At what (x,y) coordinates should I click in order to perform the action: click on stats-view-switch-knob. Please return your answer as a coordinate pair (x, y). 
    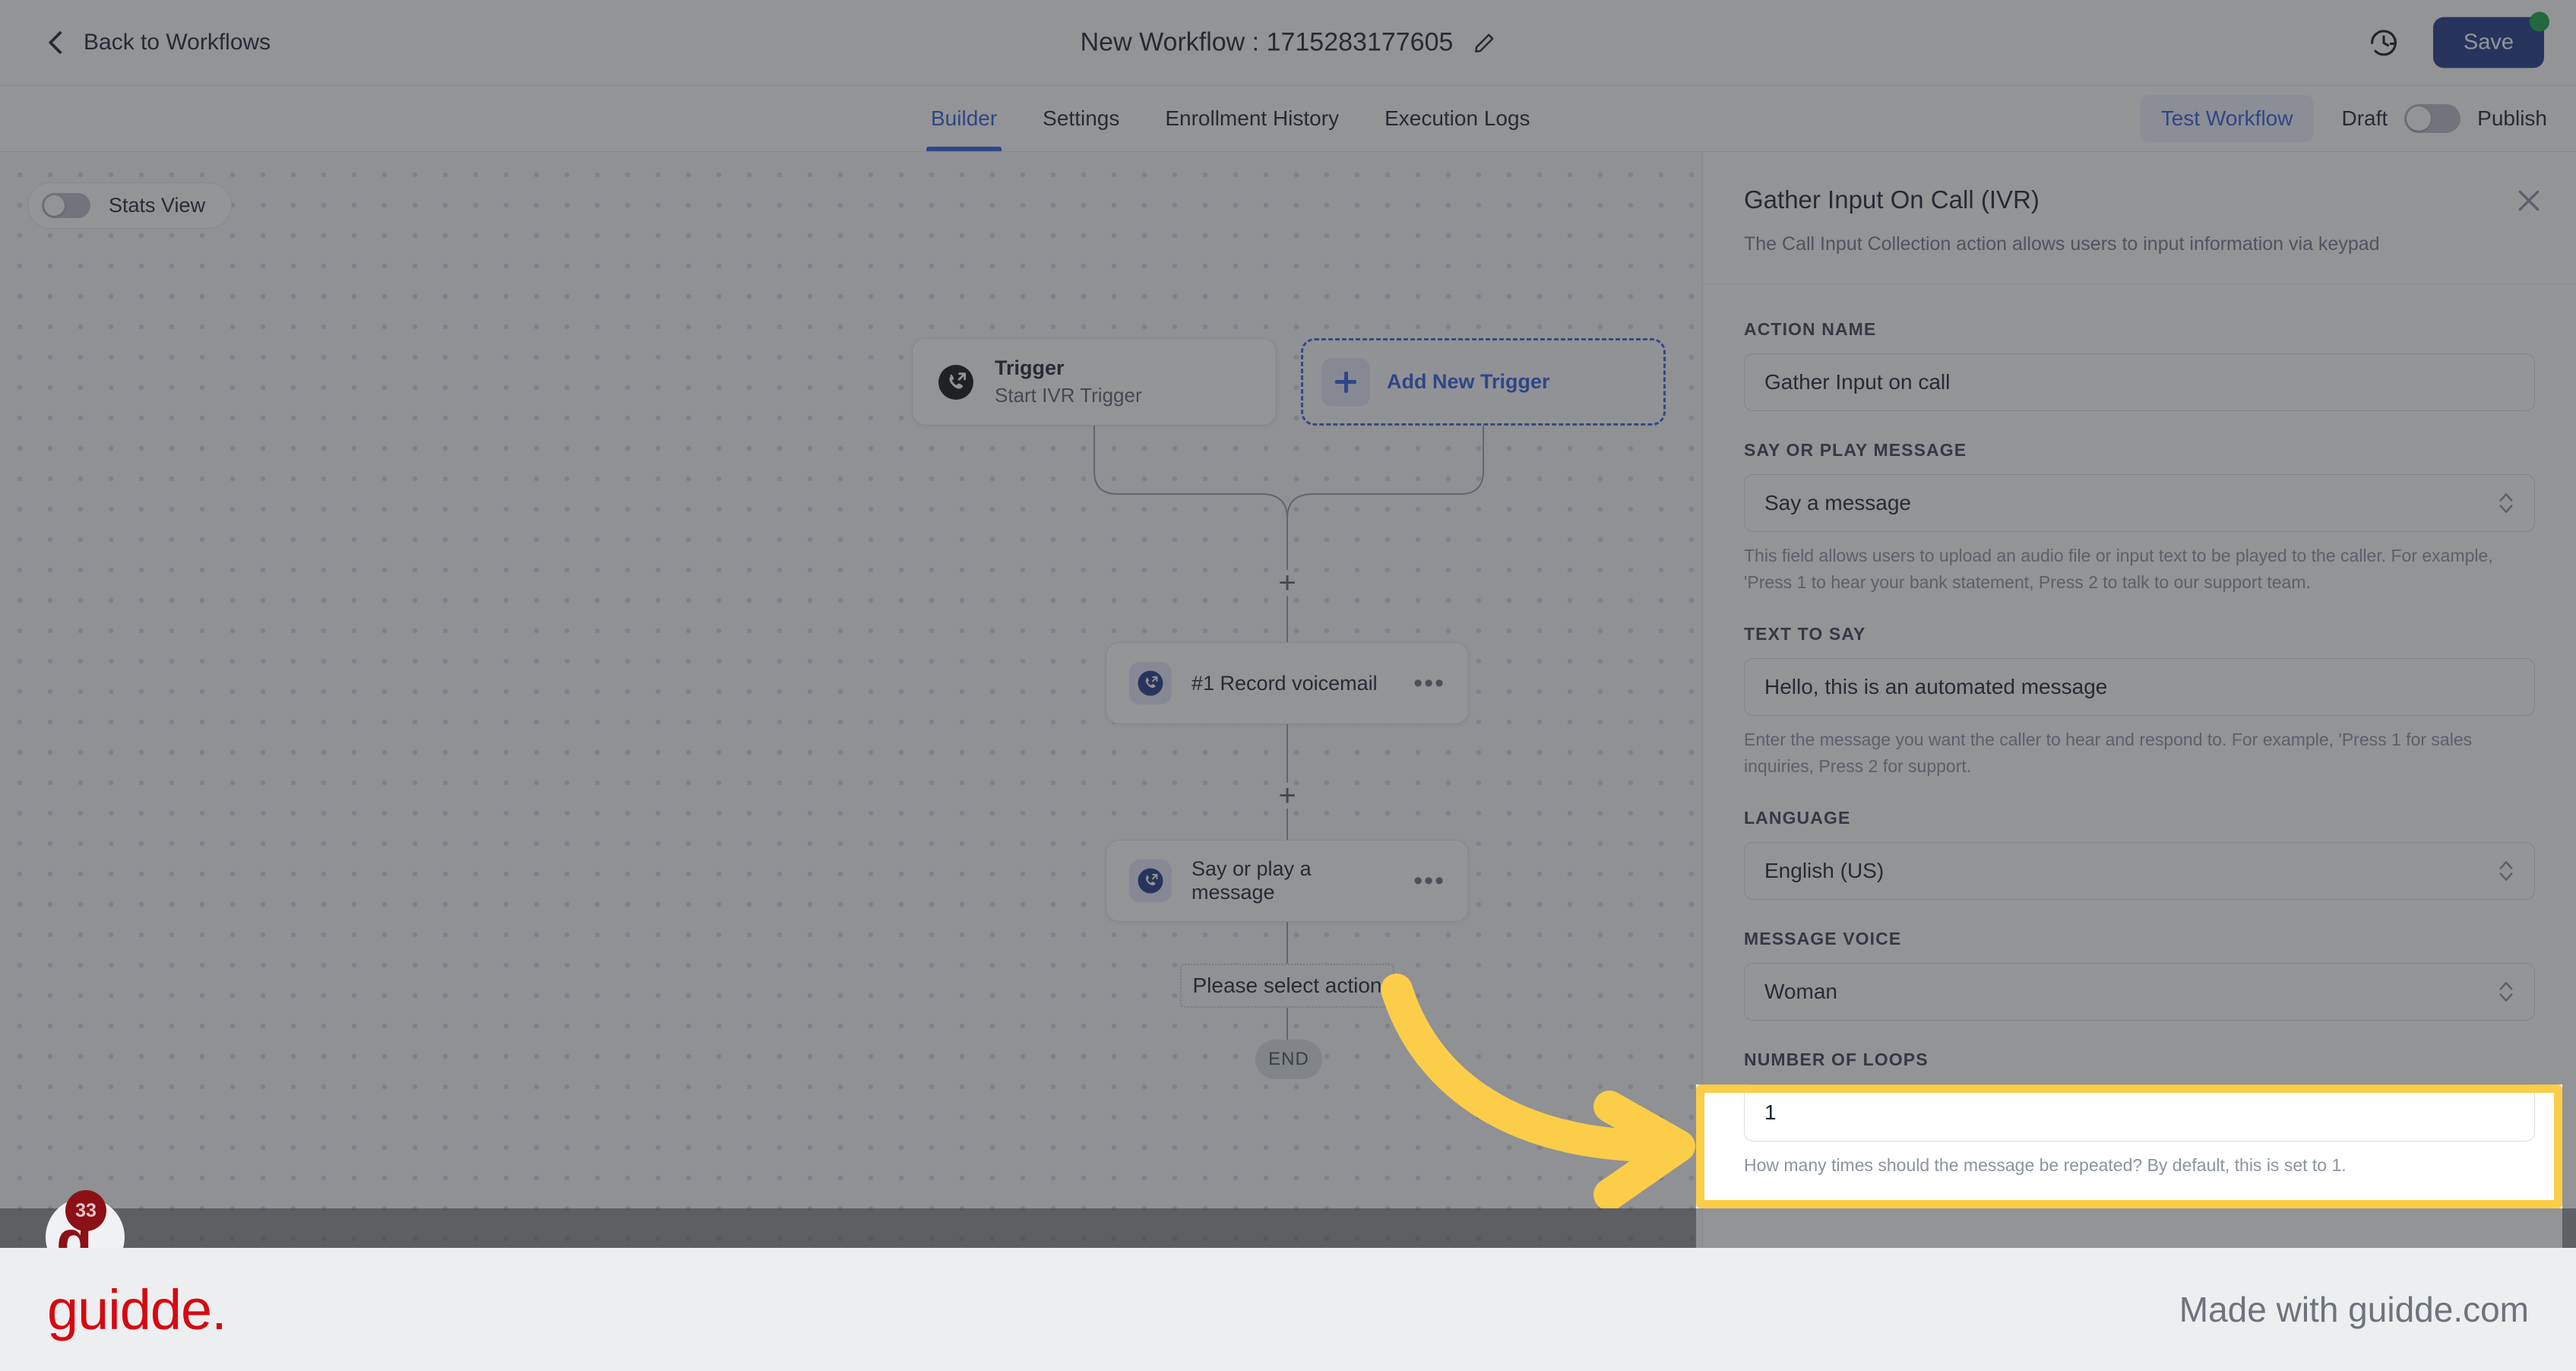
    Looking at the image, I should click on (54, 205).